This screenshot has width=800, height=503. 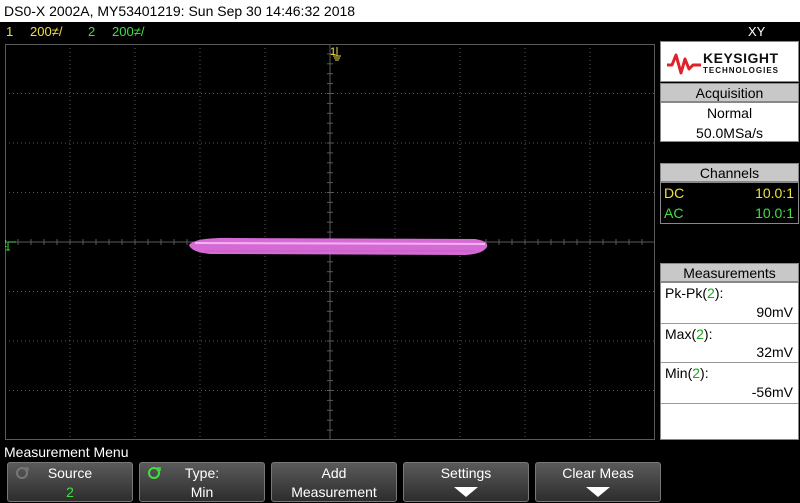 I want to click on channels-header: Channels, so click(x=729, y=172).